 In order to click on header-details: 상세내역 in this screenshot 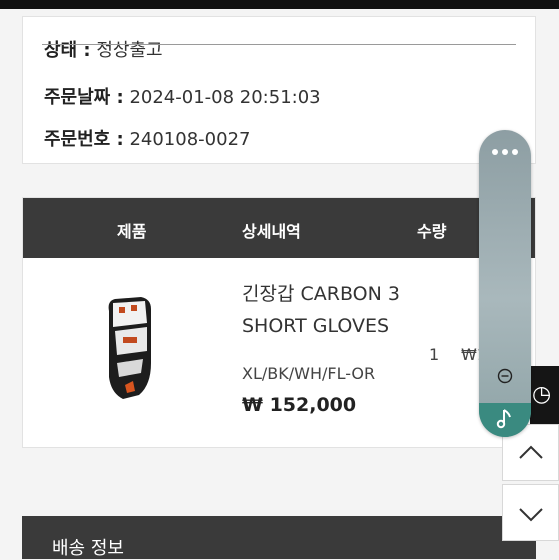, I will do `click(271, 231)`.